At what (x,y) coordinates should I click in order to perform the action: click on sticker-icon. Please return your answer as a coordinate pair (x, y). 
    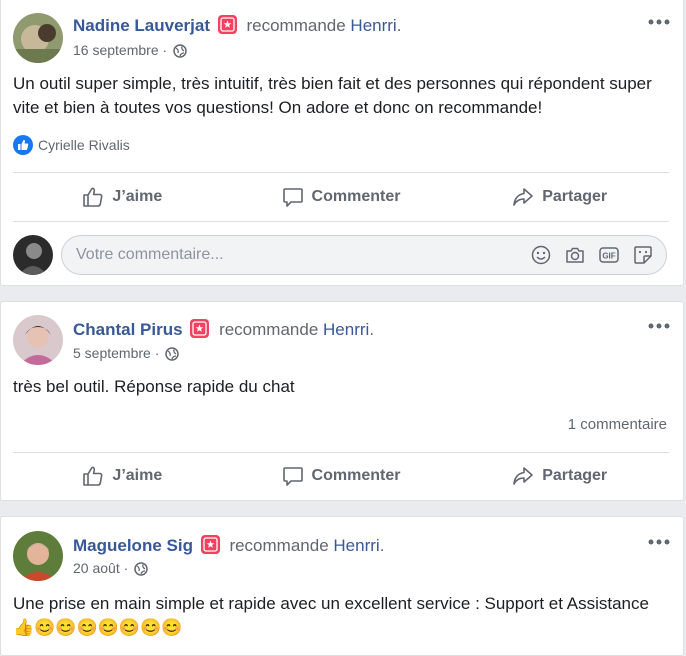
    Looking at the image, I should click on (643, 255).